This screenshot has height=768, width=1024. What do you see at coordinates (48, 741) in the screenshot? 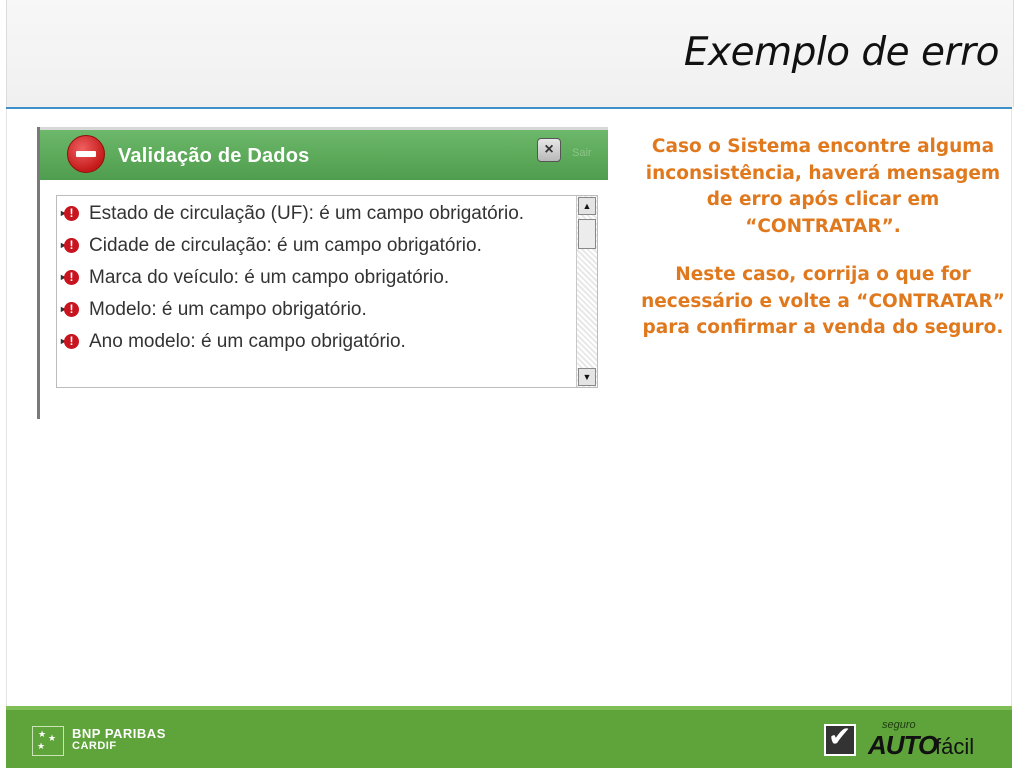
I see `bnp-stars-icon: ★ ★ ★` at bounding box center [48, 741].